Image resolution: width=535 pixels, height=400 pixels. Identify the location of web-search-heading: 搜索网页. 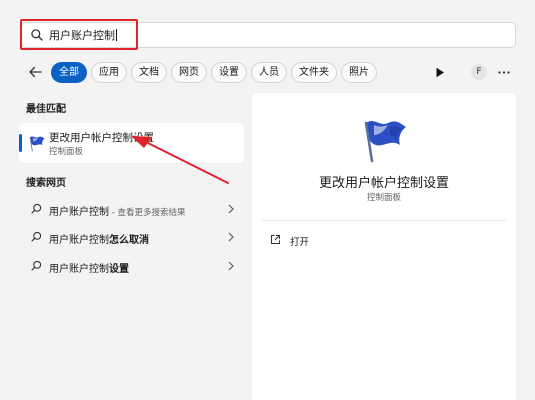
(46, 183).